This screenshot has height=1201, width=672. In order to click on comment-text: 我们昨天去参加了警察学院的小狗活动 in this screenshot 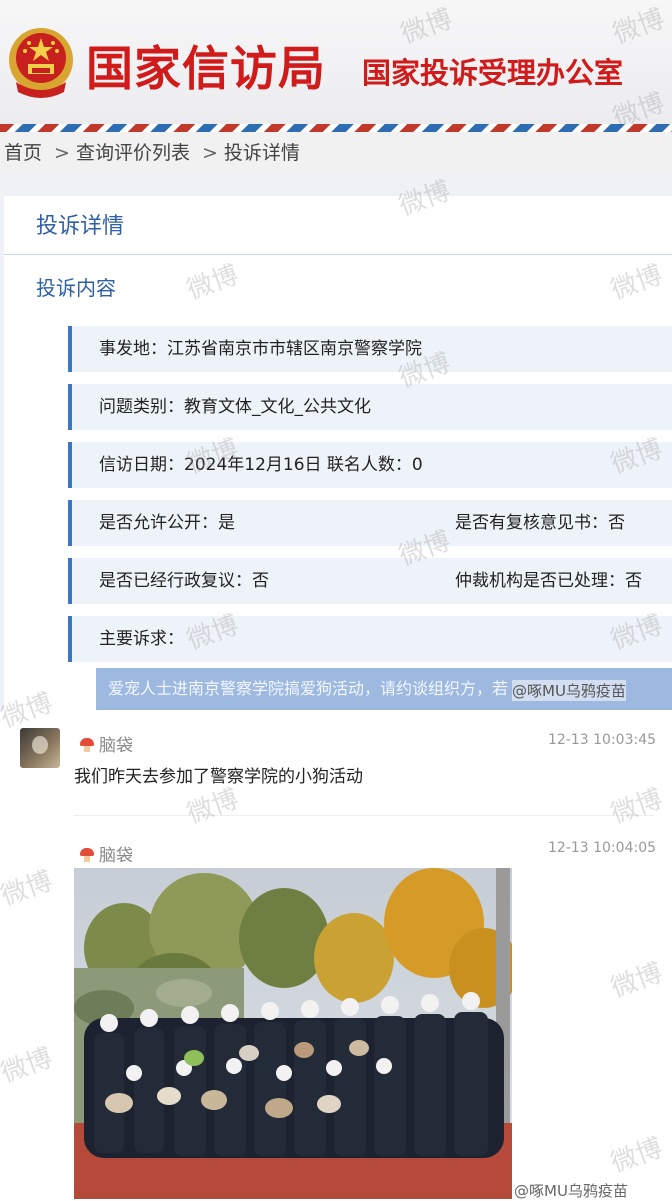, I will do `click(218, 777)`.